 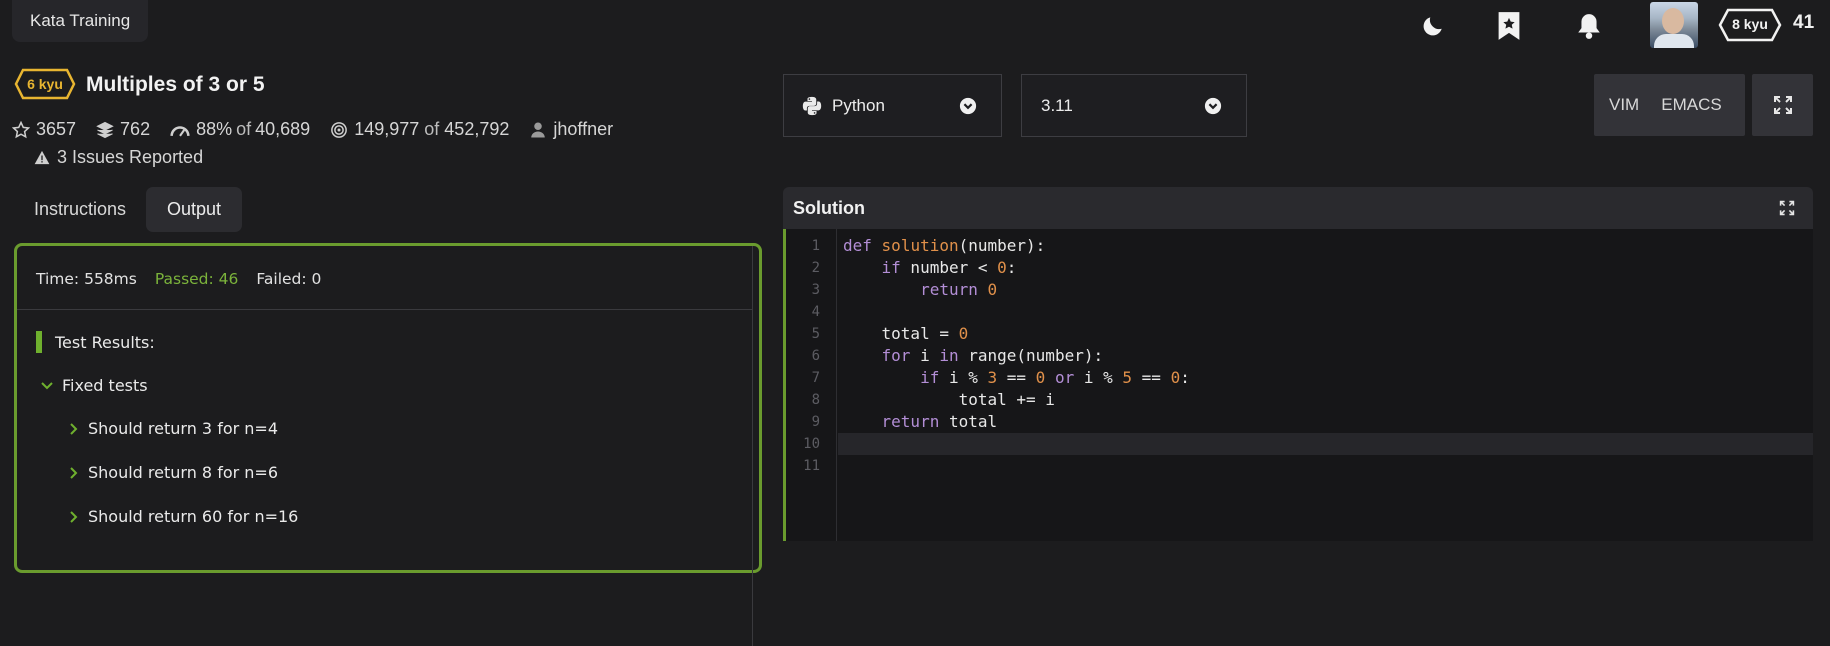 I want to click on code-line: total = 0, so click(x=906, y=333).